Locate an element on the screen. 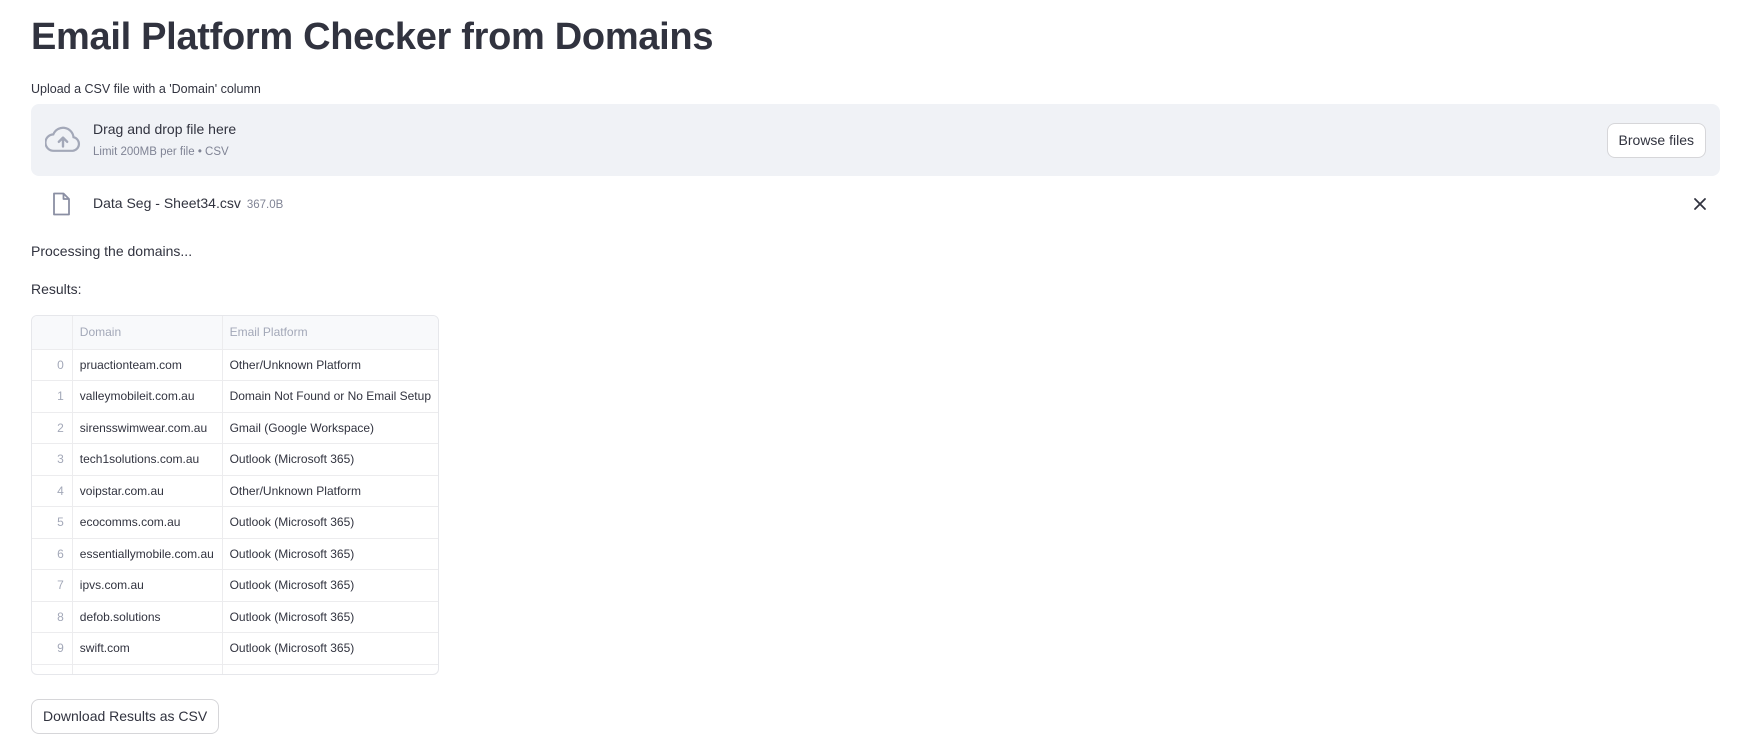 This screenshot has height=751, width=1740. table-row-partial is located at coordinates (235, 669).